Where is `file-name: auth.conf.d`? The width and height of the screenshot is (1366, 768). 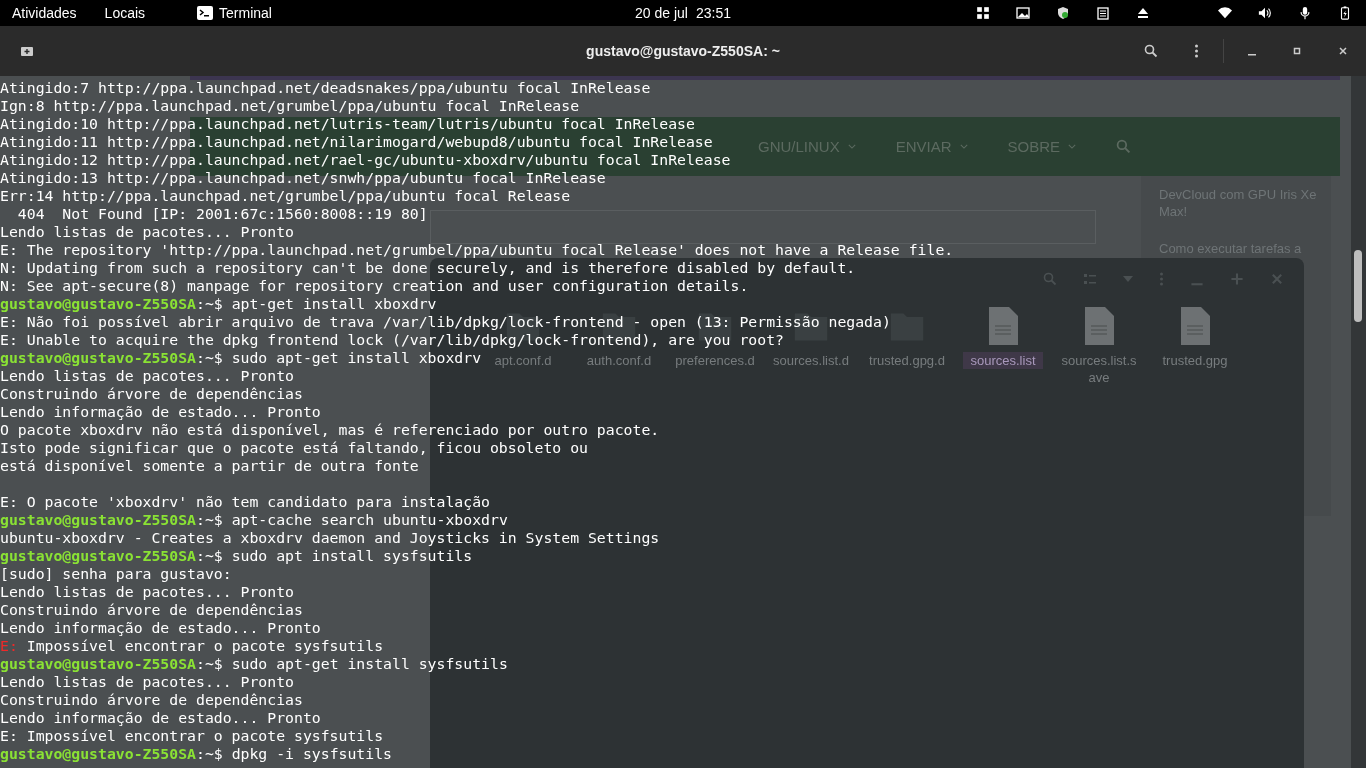
file-name: auth.conf.d is located at coordinates (619, 360).